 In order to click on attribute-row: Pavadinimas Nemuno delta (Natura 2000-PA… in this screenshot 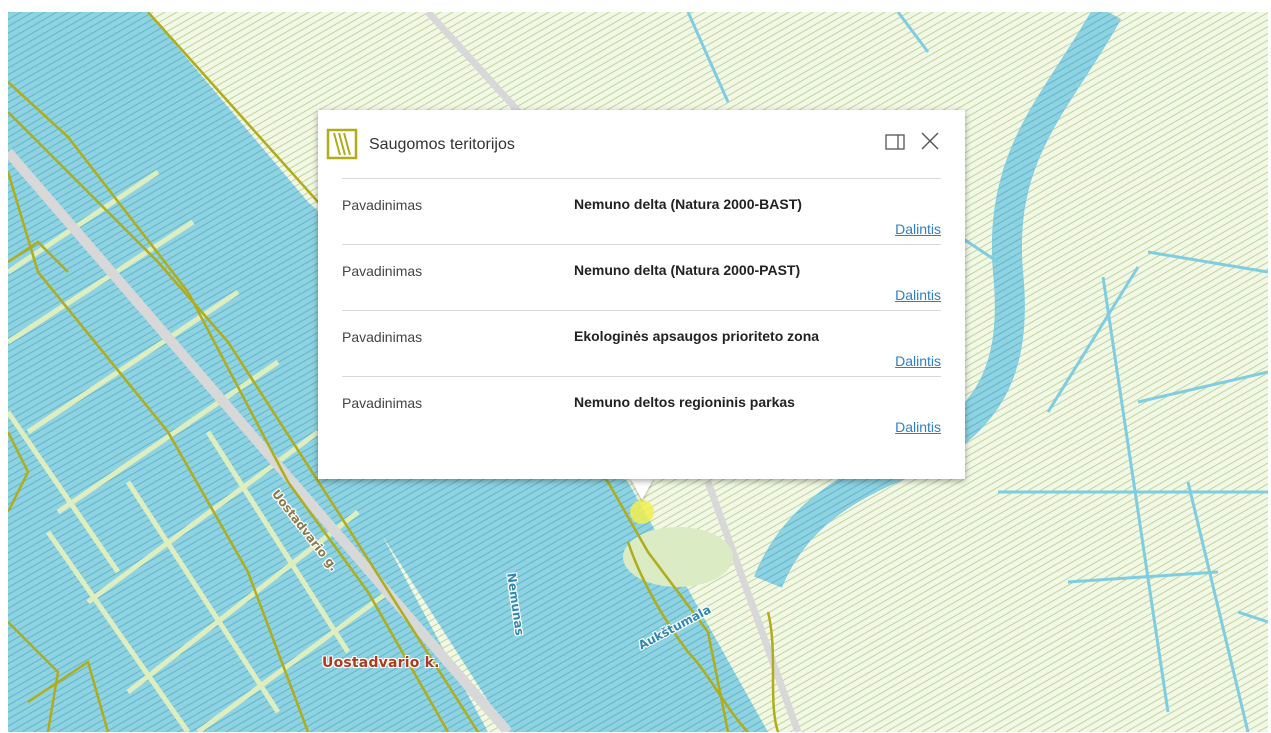, I will do `click(641, 277)`.